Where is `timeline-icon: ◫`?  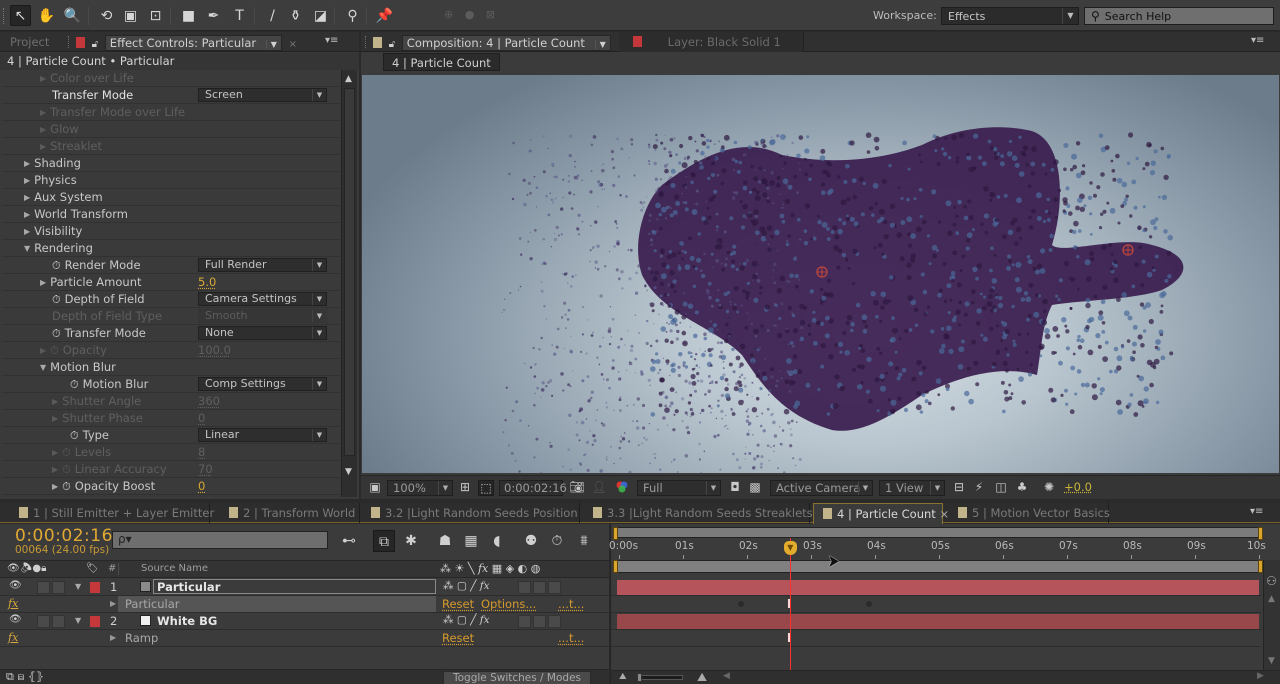 timeline-icon: ◫ is located at coordinates (1001, 488).